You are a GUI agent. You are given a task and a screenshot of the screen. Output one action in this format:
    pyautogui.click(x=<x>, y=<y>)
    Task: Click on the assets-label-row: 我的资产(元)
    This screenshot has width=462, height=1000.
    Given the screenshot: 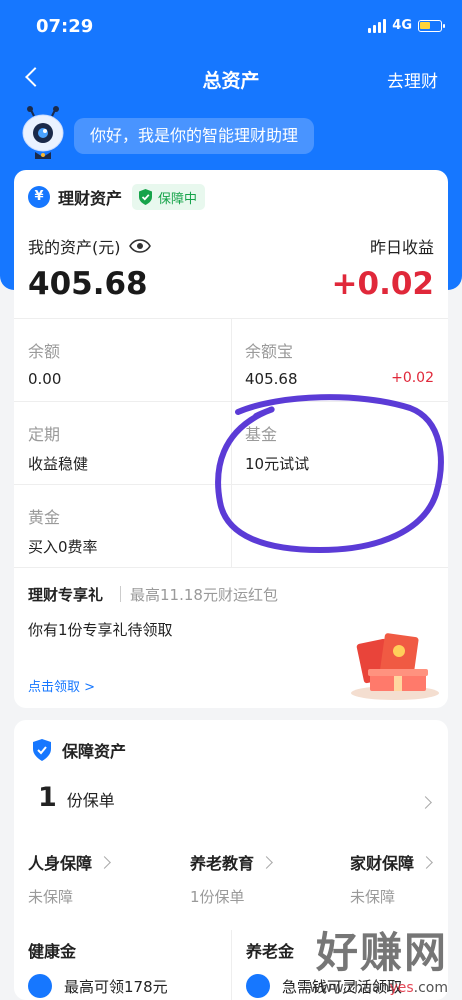 What is the action you would take?
    pyautogui.click(x=89, y=246)
    